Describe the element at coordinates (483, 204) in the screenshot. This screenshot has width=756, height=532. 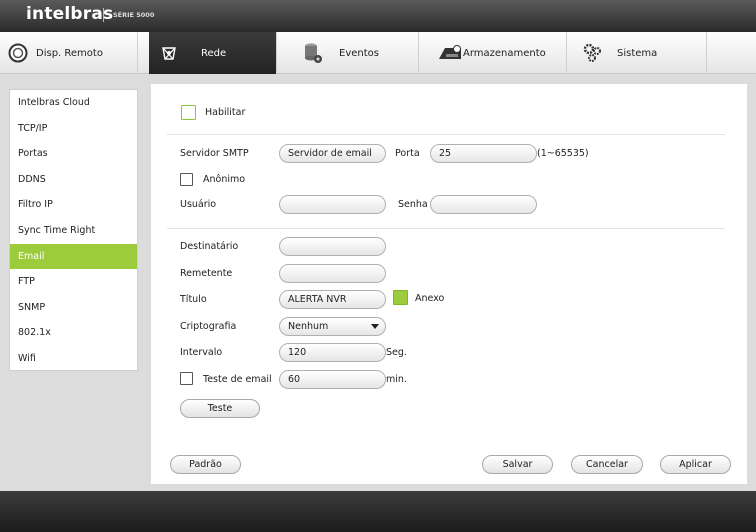
I see `password-input` at that location.